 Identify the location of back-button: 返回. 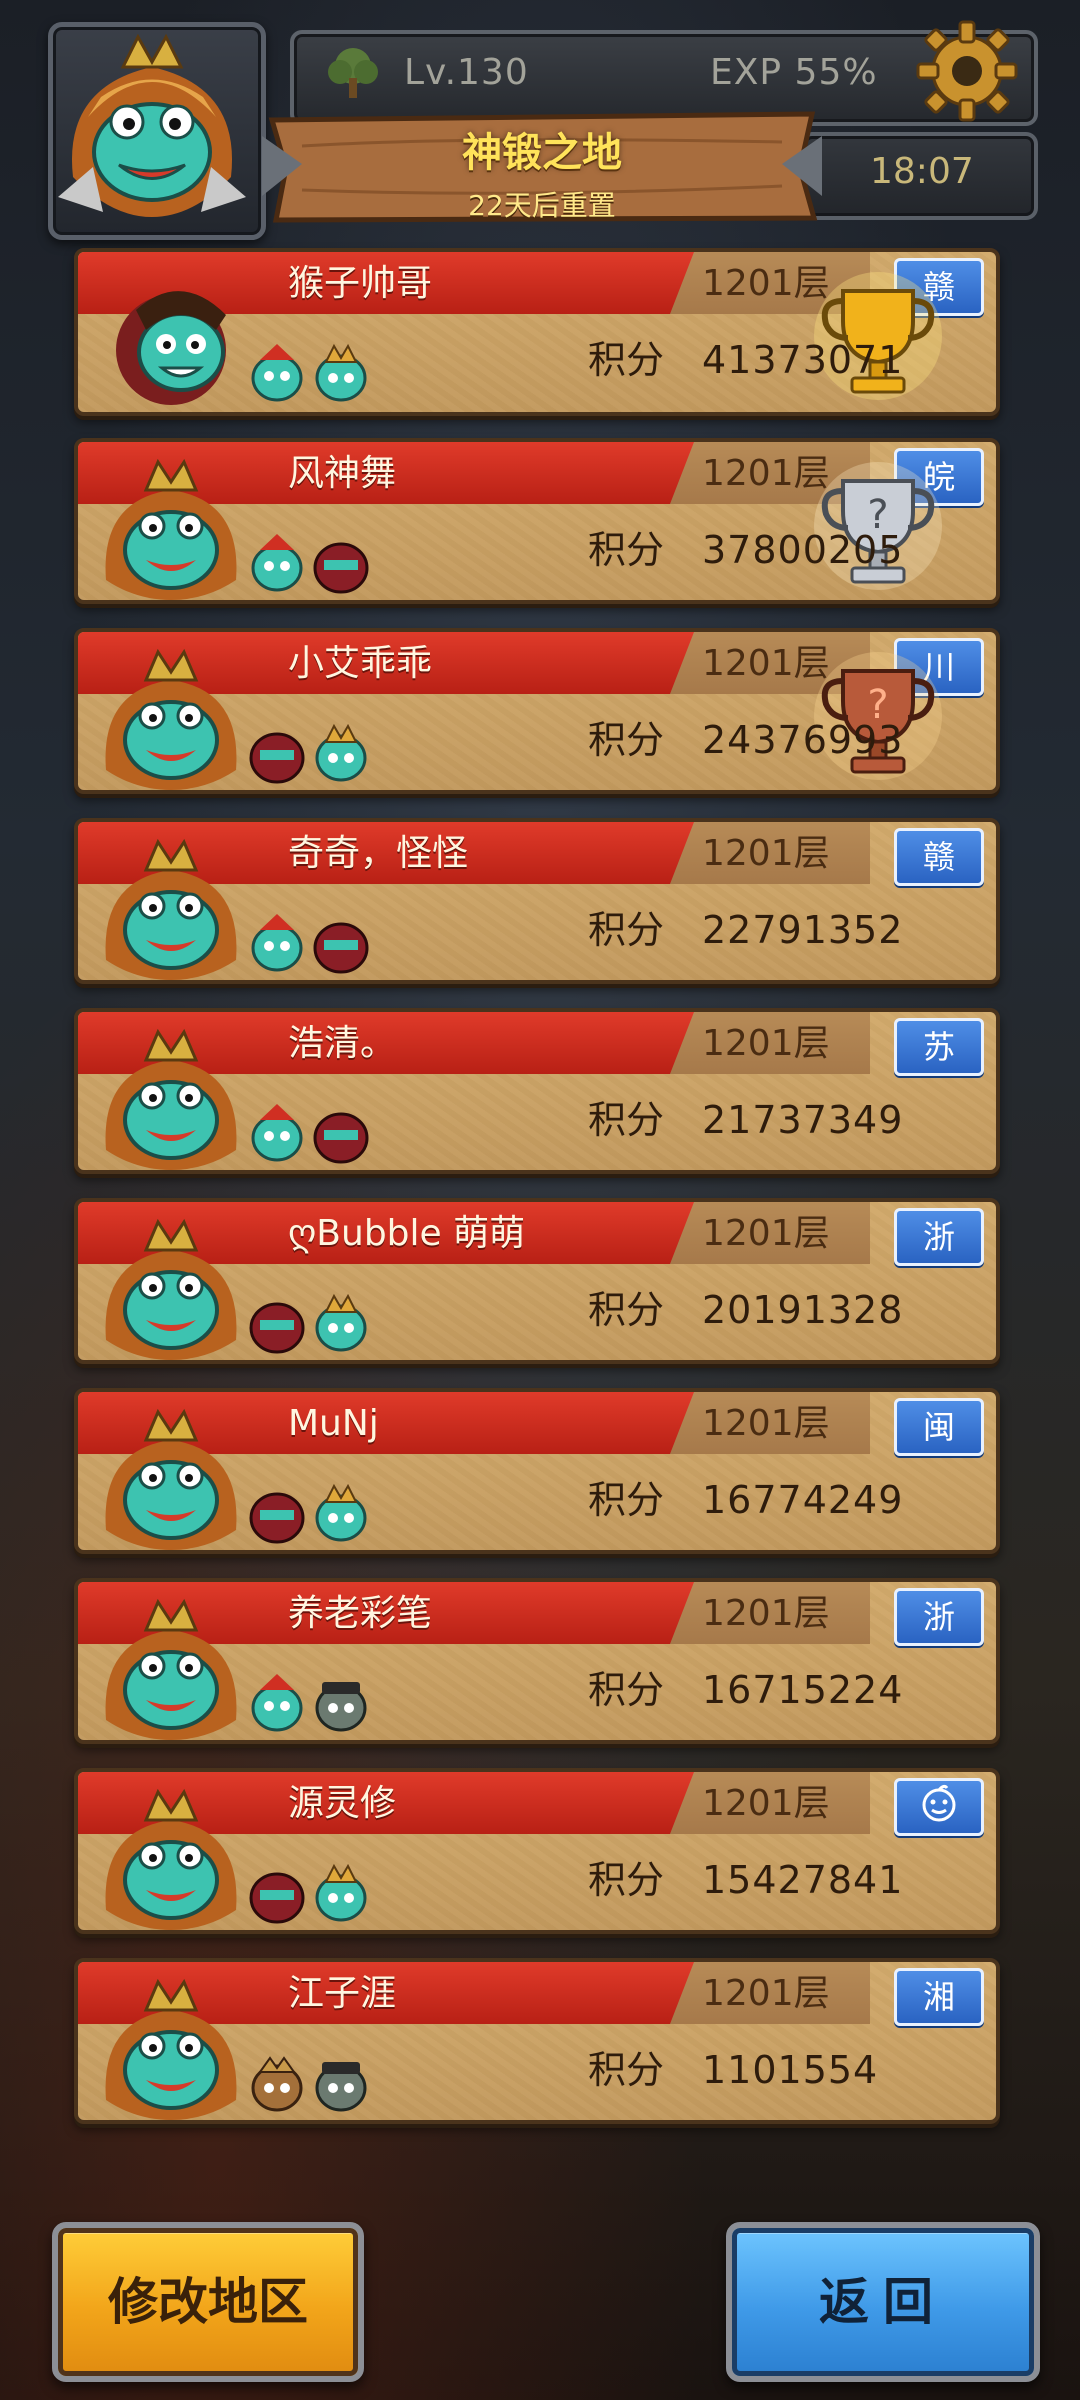
(883, 2302).